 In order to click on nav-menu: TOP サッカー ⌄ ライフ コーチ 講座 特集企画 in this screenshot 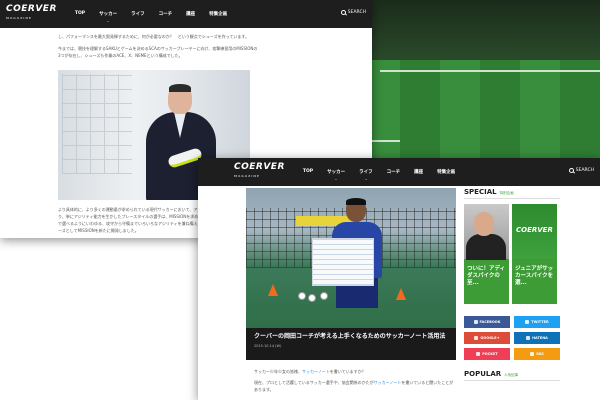, I will do `click(158, 17)`.